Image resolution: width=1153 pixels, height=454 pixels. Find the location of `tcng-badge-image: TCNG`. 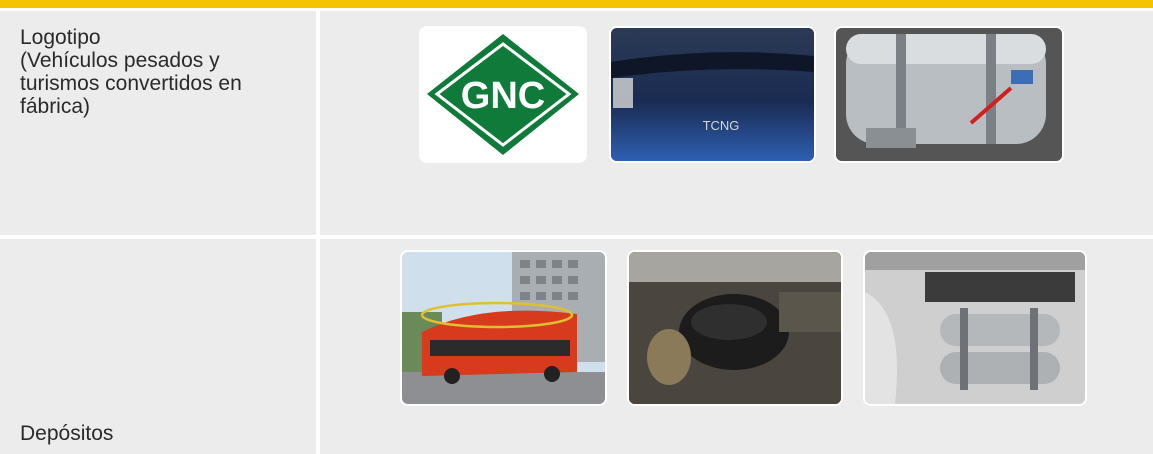

tcng-badge-image: TCNG is located at coordinates (712, 94).